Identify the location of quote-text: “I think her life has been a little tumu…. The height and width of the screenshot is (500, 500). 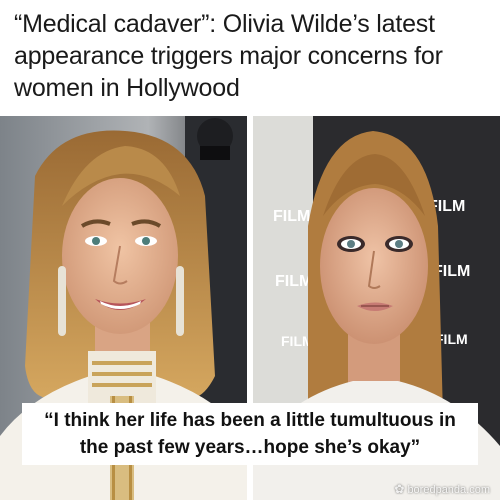
(250, 434).